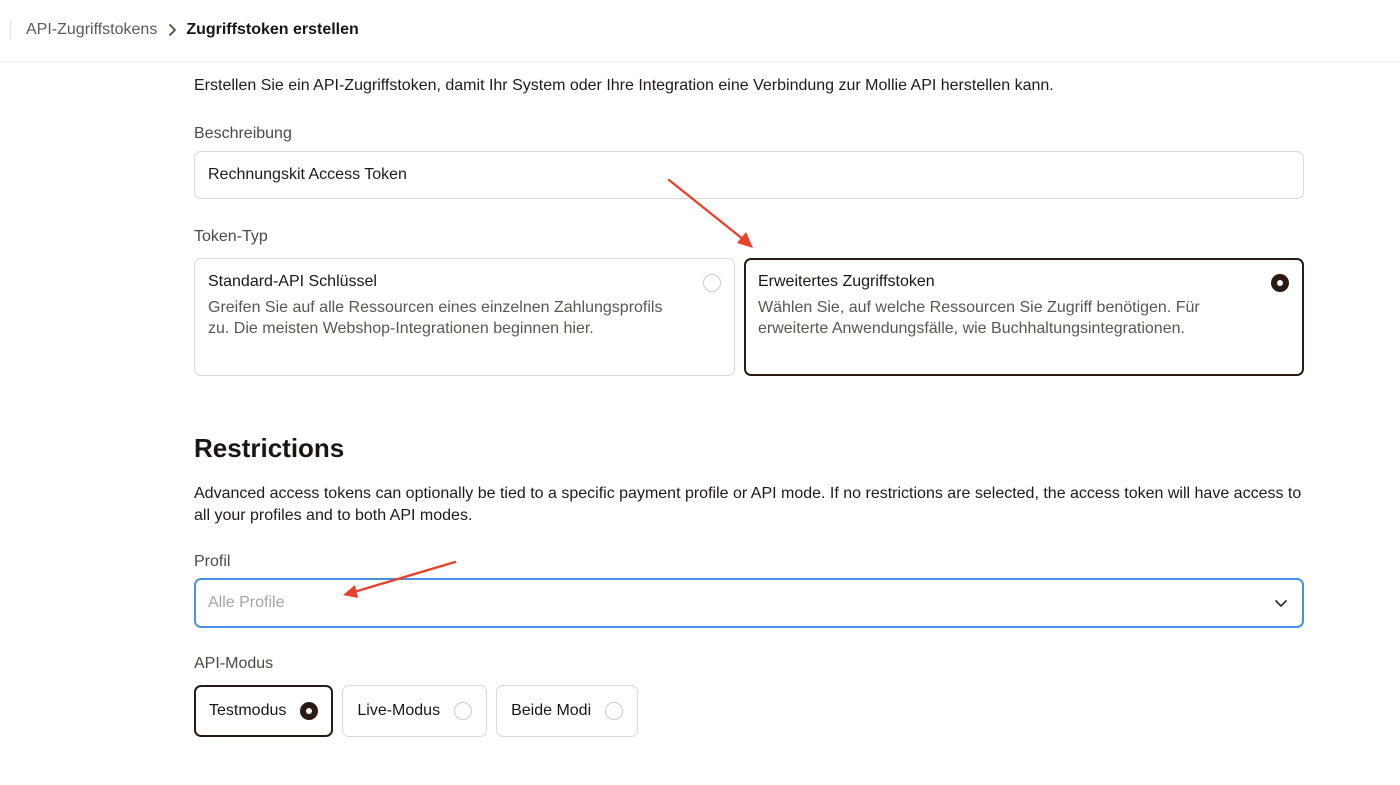 This screenshot has height=785, width=1400. Describe the element at coordinates (243, 133) in the screenshot. I see `description-label: Beschreibung` at that location.